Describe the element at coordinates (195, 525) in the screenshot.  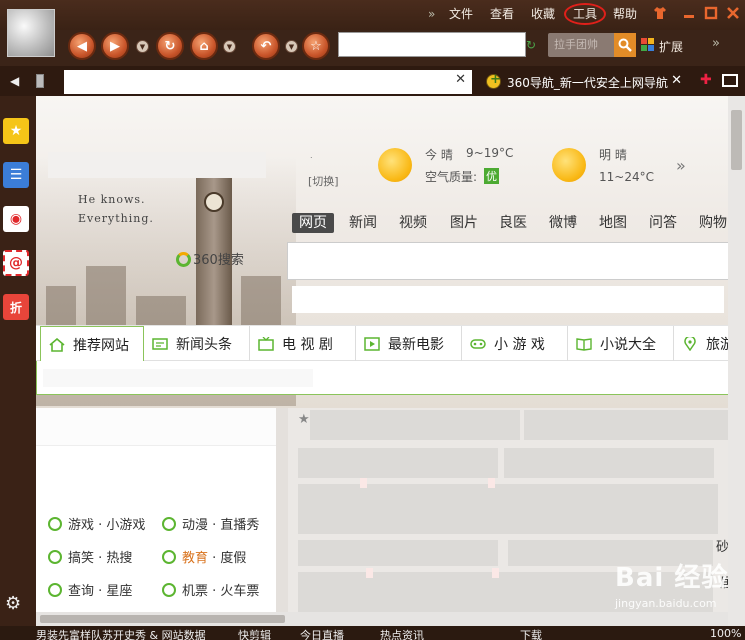
I see `link-anime-a: 动漫` at that location.